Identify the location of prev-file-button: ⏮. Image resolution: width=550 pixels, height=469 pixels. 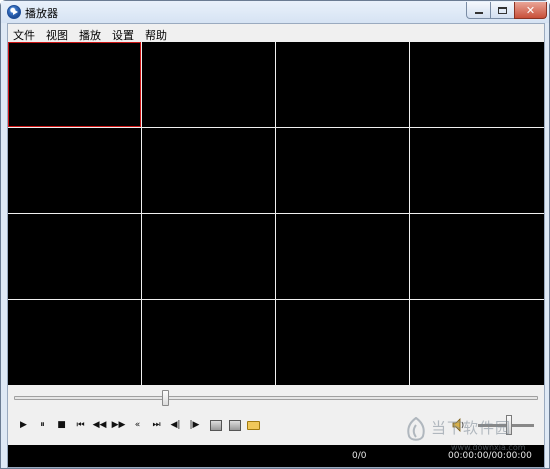
(80, 425).